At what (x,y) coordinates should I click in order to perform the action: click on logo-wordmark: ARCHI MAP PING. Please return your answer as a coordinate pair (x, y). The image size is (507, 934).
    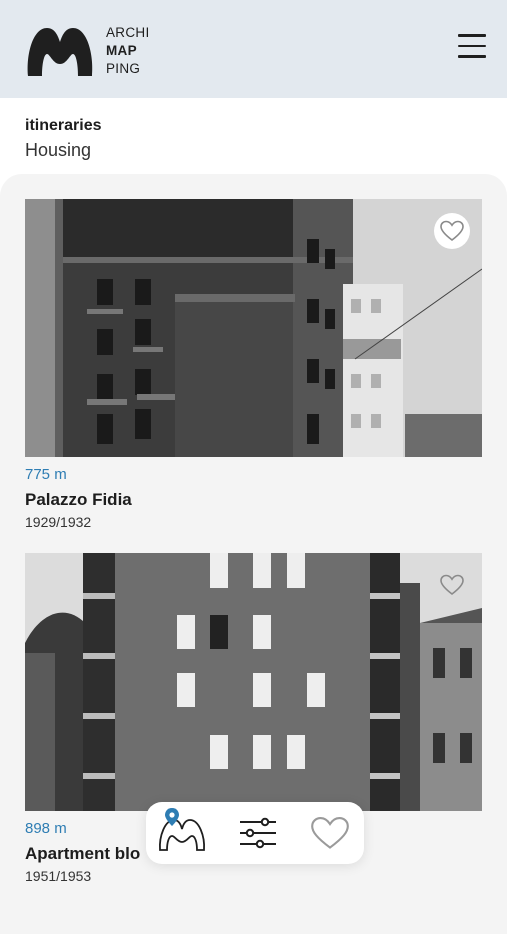
    Looking at the image, I should click on (128, 51).